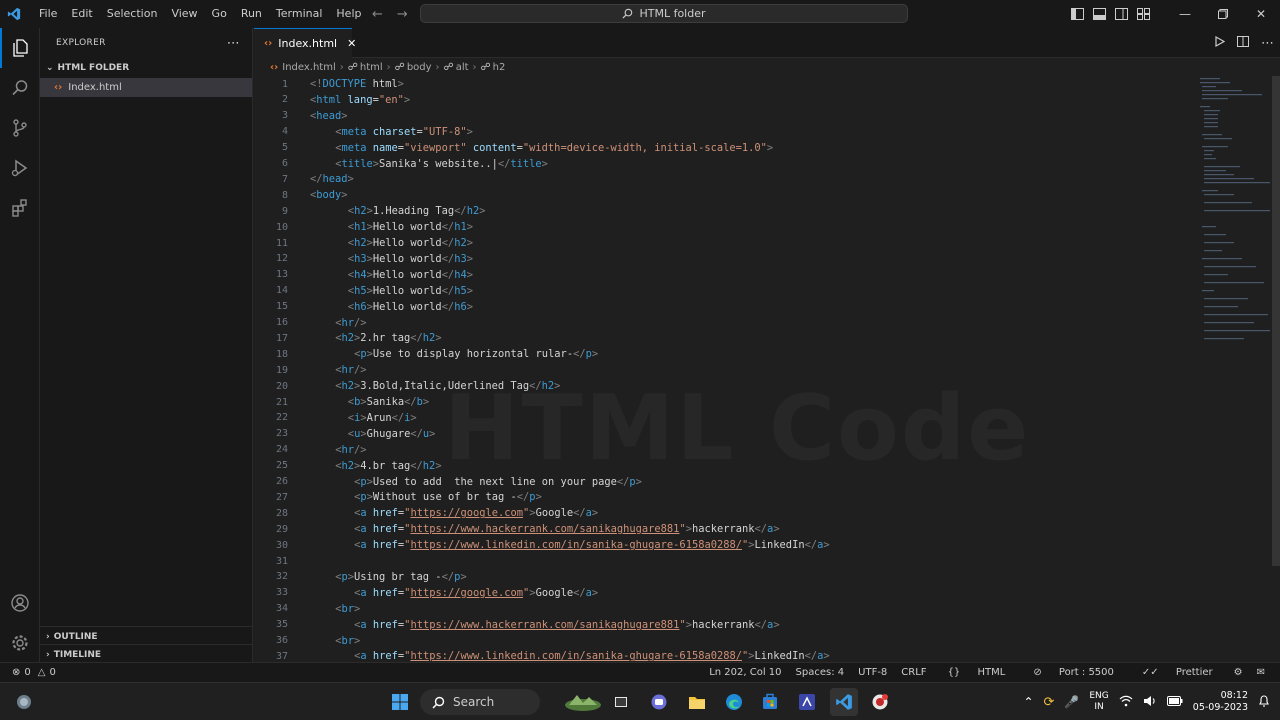  I want to click on indentation: Spaces: 4, so click(820, 672).